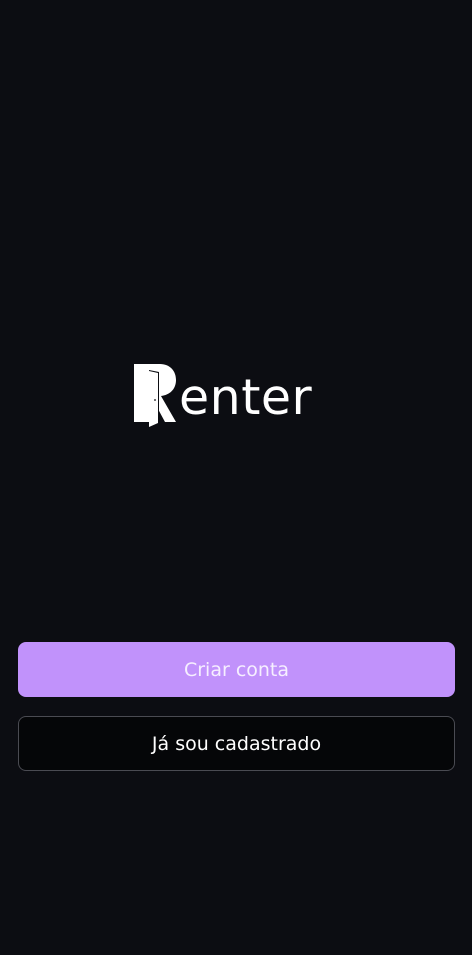 The width and height of the screenshot is (472, 955). I want to click on already-registered-button: Já sou cadastrado, so click(236, 743).